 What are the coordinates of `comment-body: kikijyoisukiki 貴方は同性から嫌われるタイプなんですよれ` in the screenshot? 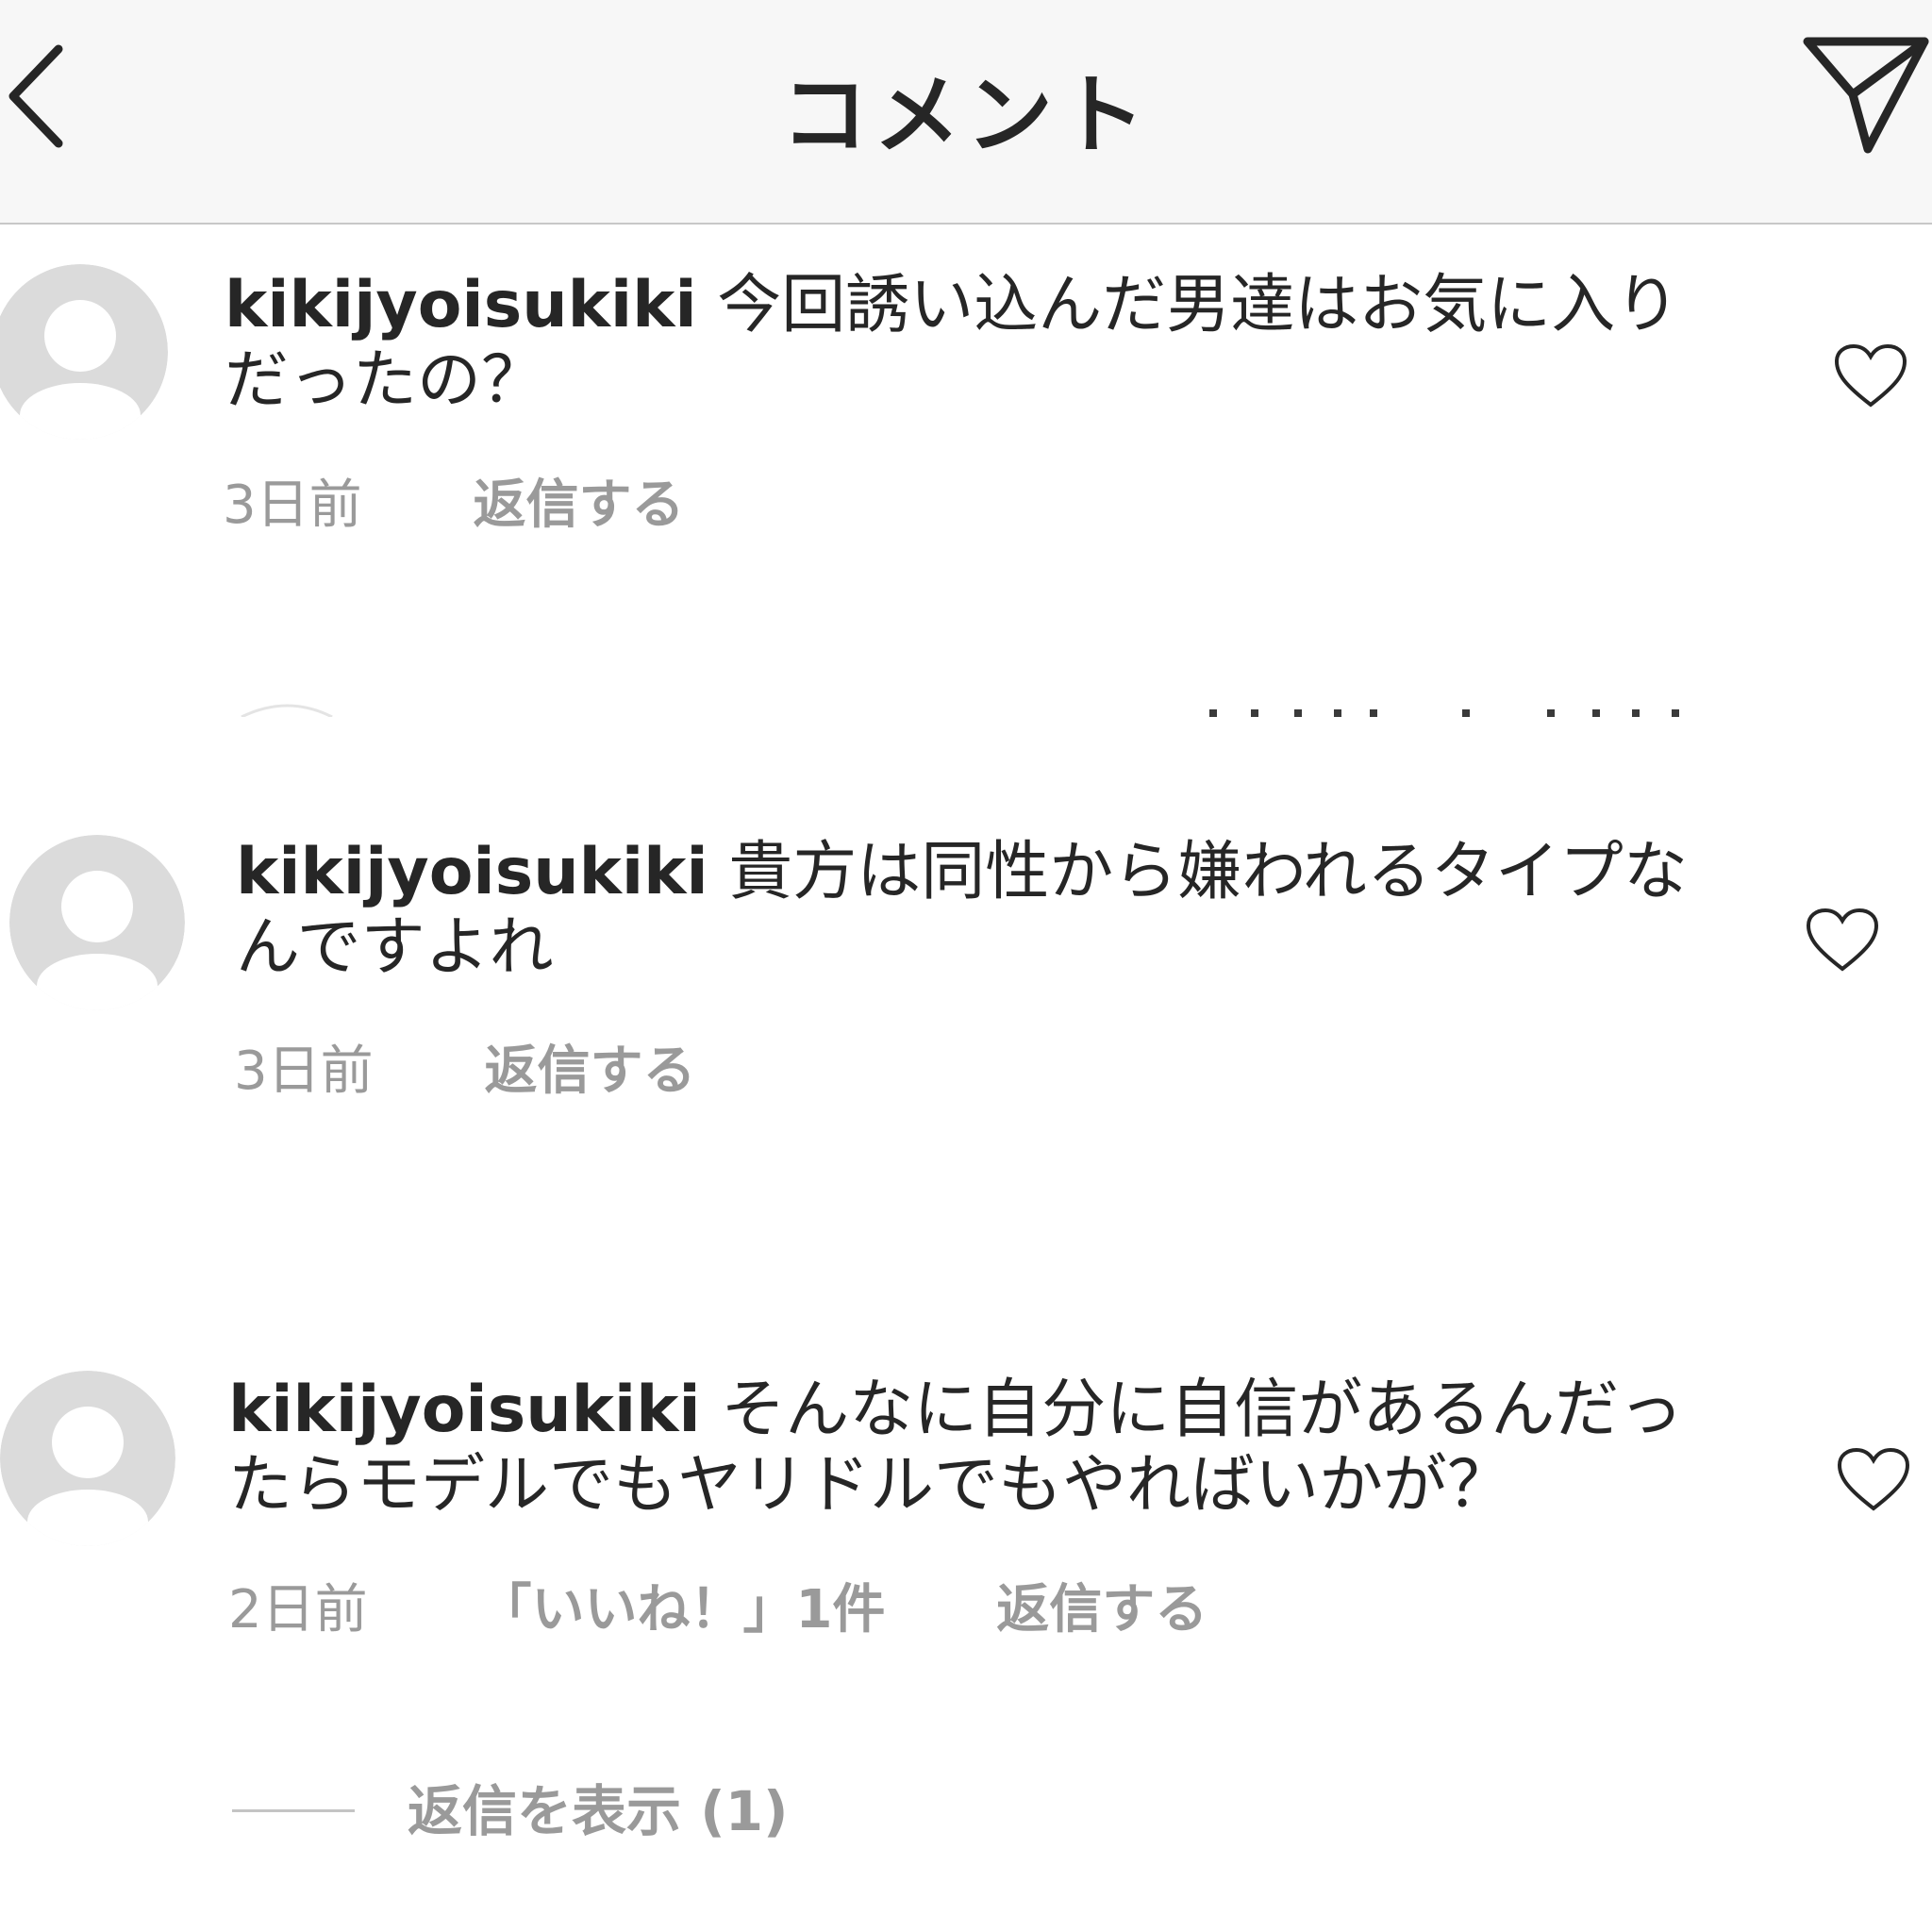 It's located at (976, 910).